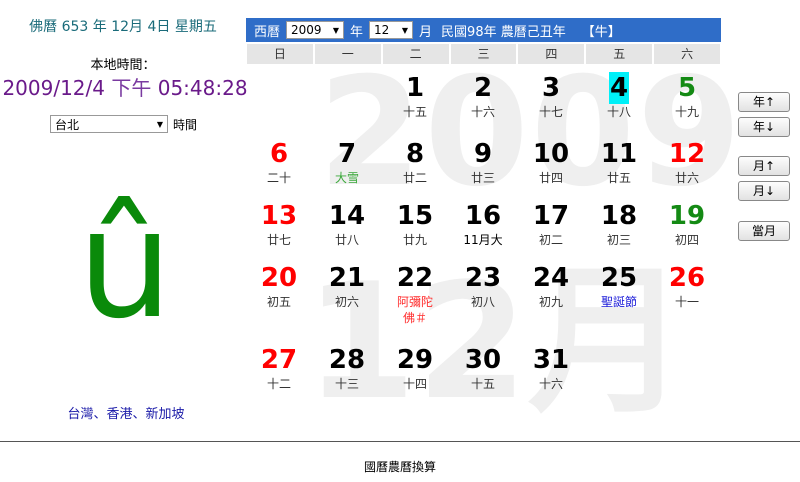  What do you see at coordinates (764, 166) in the screenshot?
I see `month-up-button: 月↑` at bounding box center [764, 166].